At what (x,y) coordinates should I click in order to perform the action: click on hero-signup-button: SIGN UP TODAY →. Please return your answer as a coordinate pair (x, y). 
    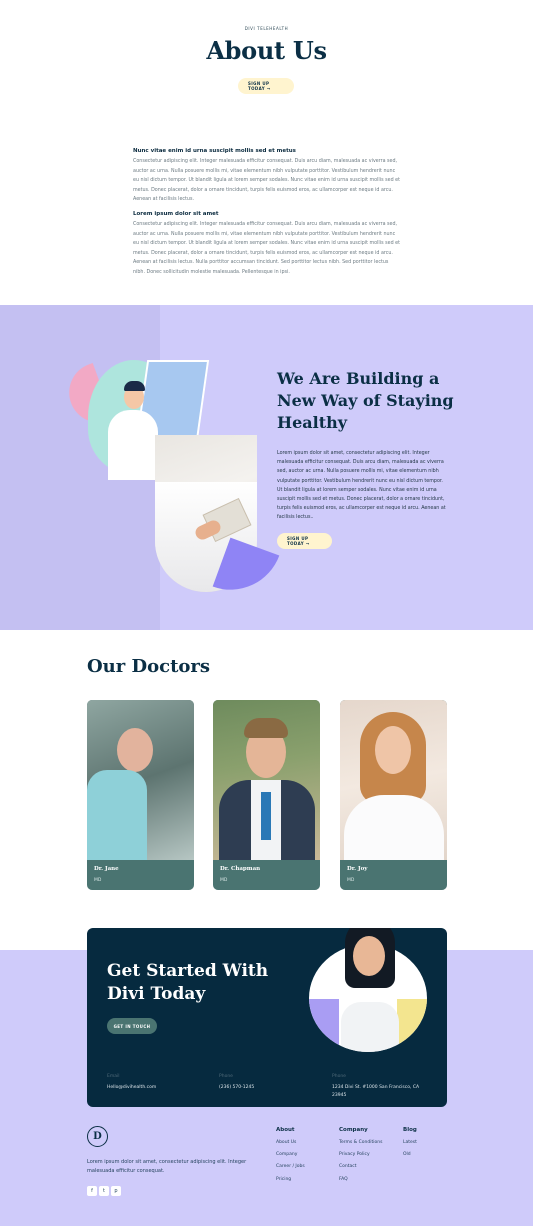
    Looking at the image, I should click on (266, 86).